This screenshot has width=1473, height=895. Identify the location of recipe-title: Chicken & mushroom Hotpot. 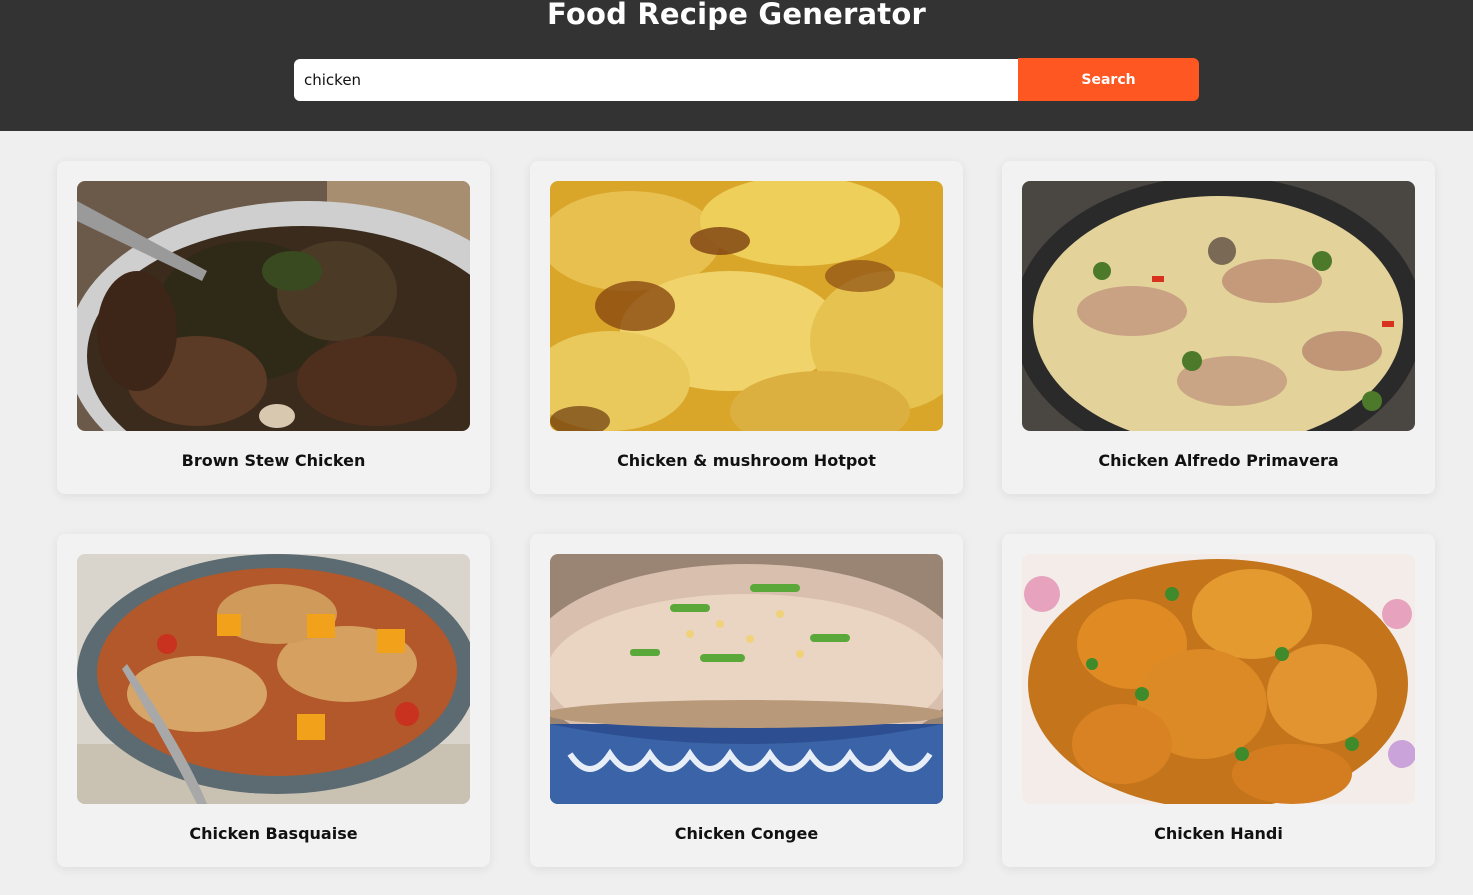
(746, 460).